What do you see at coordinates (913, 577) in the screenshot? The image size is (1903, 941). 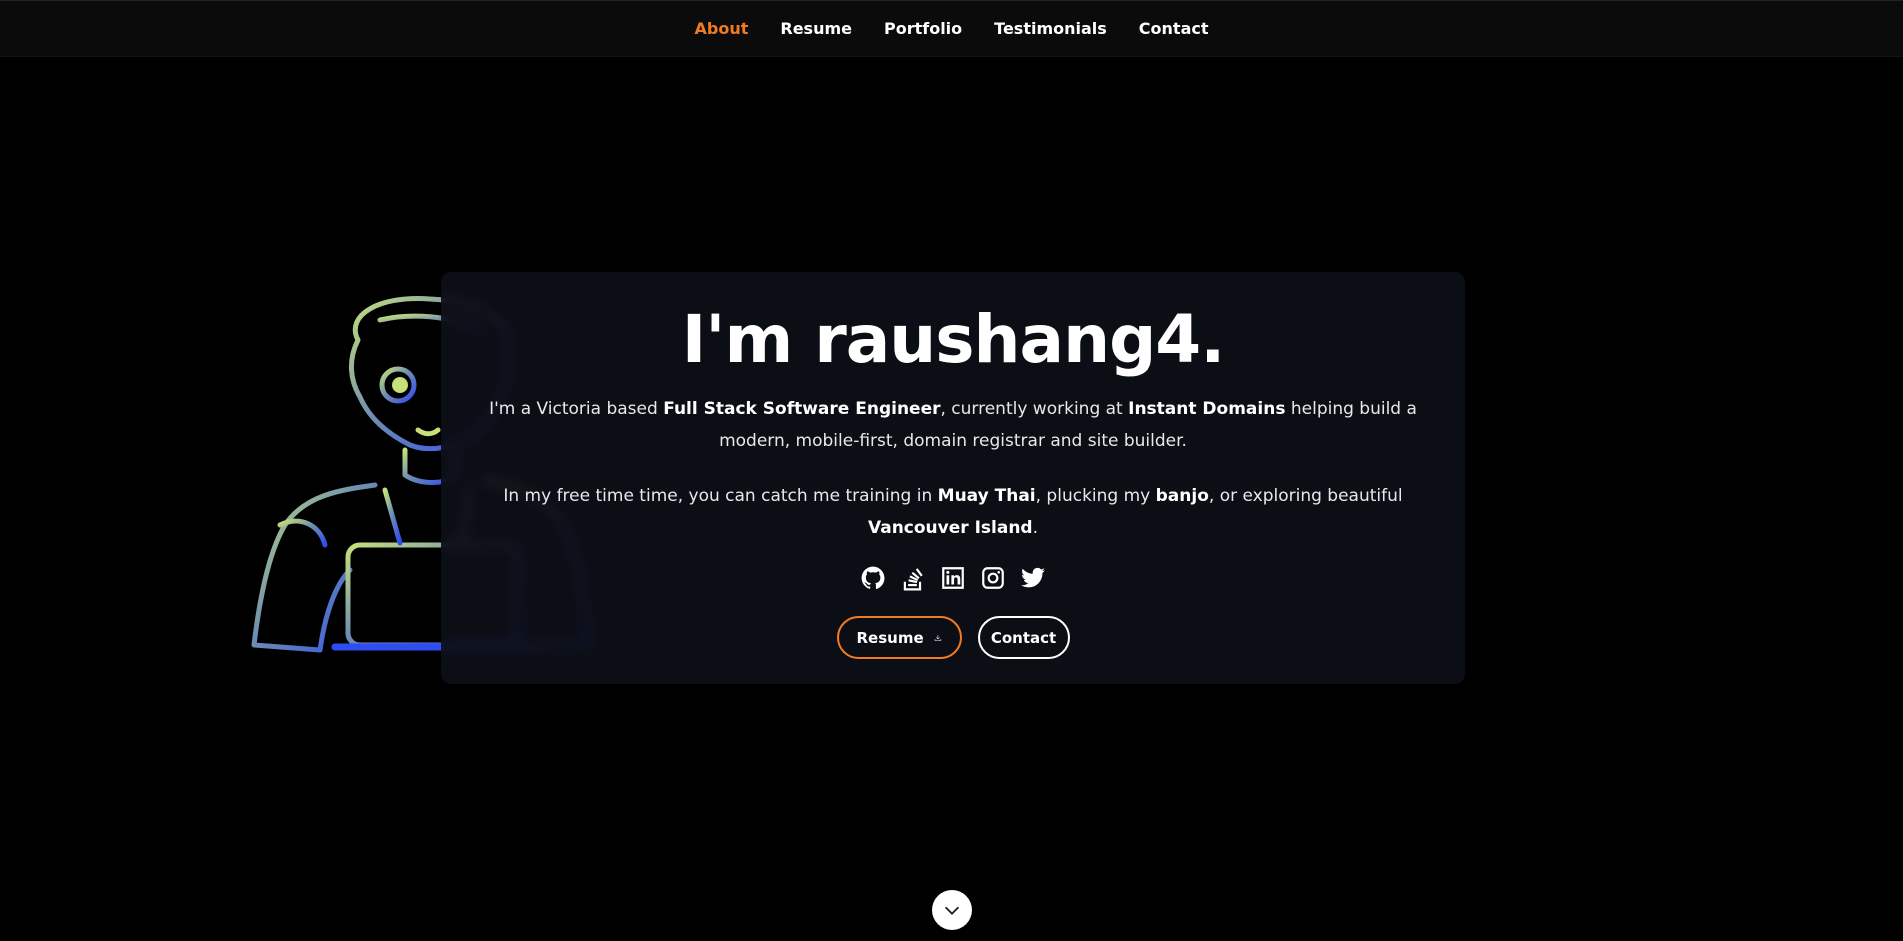 I see `stackoverflow-icon` at bounding box center [913, 577].